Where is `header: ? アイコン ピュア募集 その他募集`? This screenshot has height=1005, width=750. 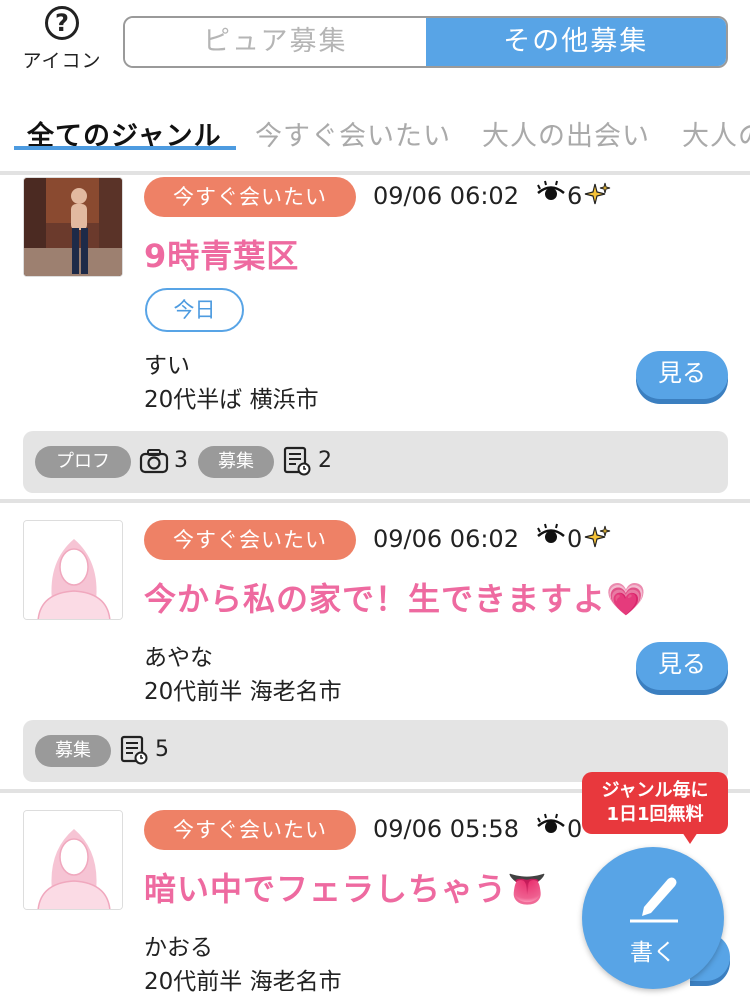
header: ? アイコン ピュア募集 その他募集 is located at coordinates (375, 41).